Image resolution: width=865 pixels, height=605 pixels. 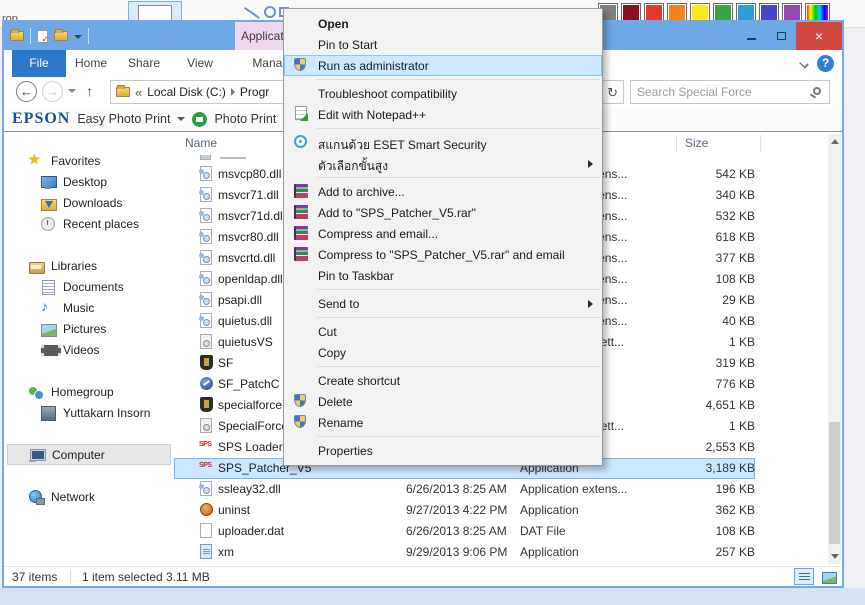 I want to click on tab-view: View, so click(x=200, y=63).